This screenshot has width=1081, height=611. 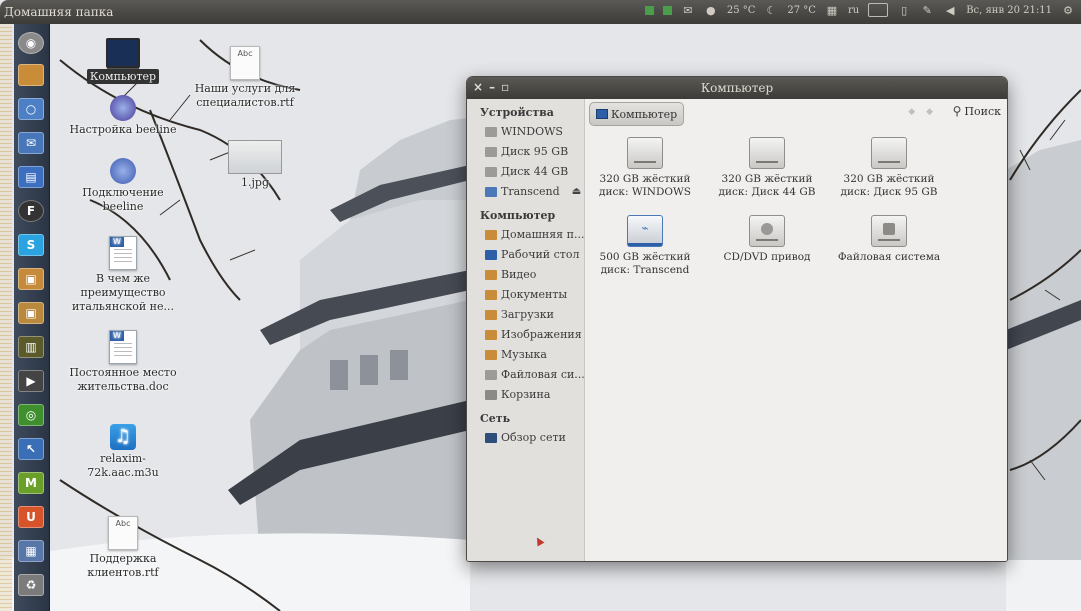 I want to click on package-icon: ▣, so click(x=31, y=279).